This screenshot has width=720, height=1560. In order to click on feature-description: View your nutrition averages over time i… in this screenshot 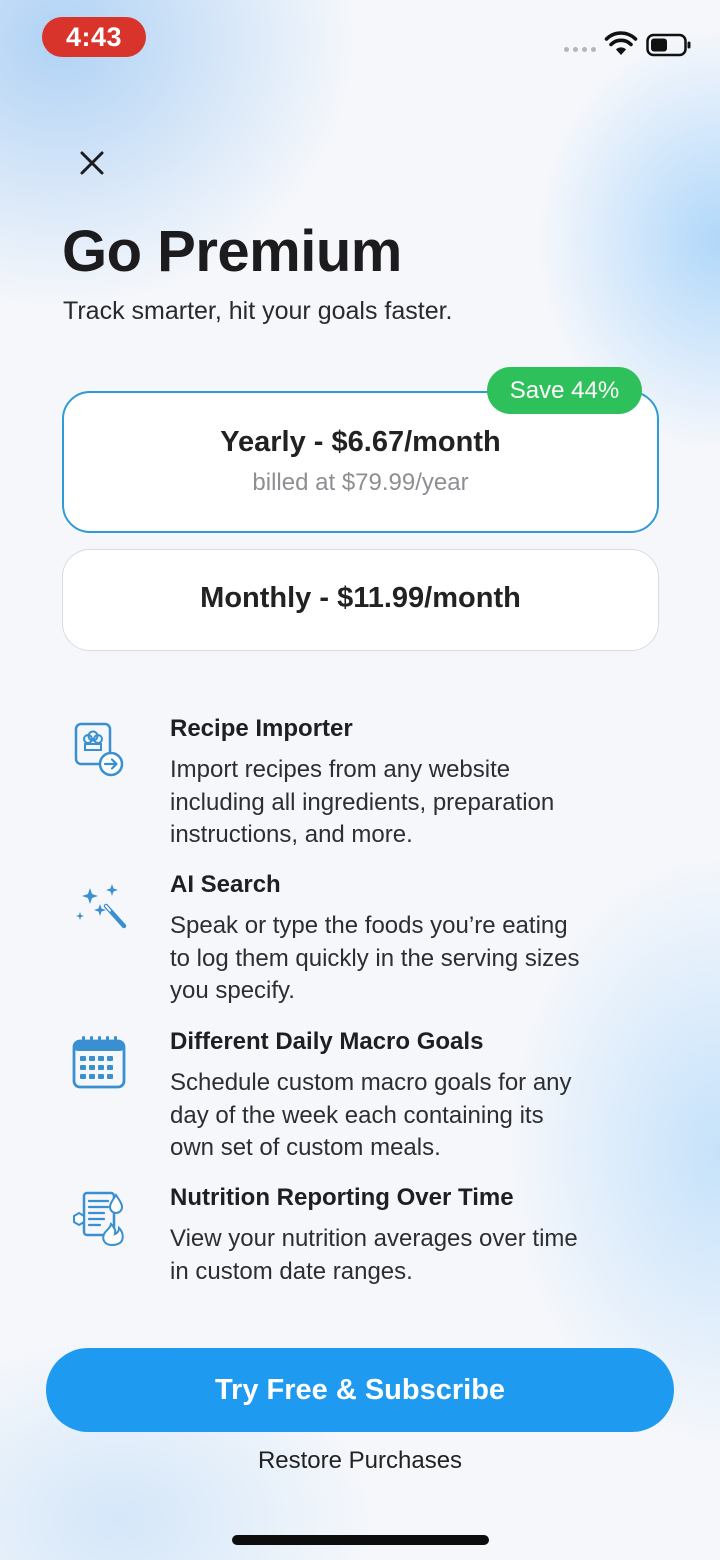, I will do `click(374, 1255)`.